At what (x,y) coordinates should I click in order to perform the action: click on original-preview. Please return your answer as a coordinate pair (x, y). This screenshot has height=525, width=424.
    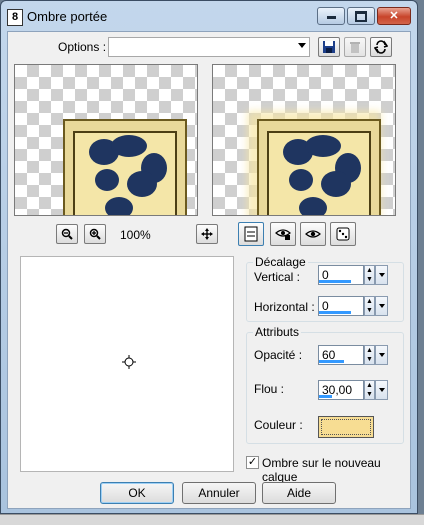
    Looking at the image, I should click on (106, 140).